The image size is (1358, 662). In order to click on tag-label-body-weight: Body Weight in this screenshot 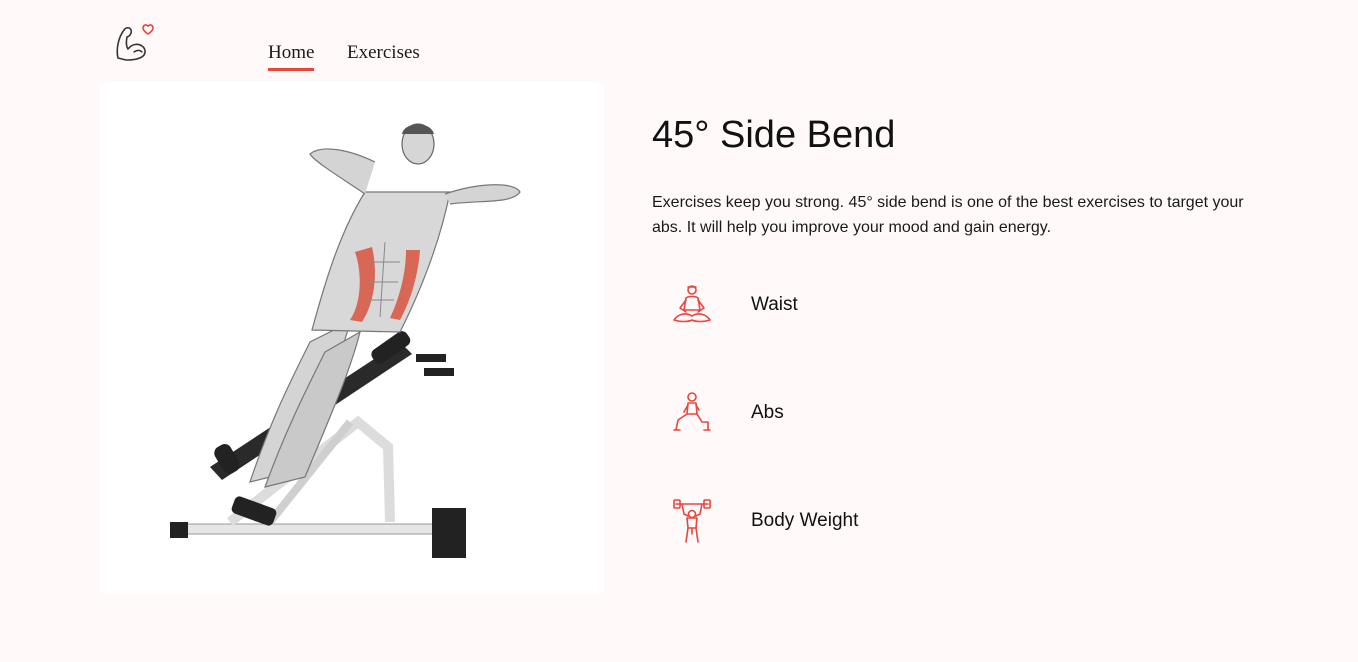, I will do `click(805, 520)`.